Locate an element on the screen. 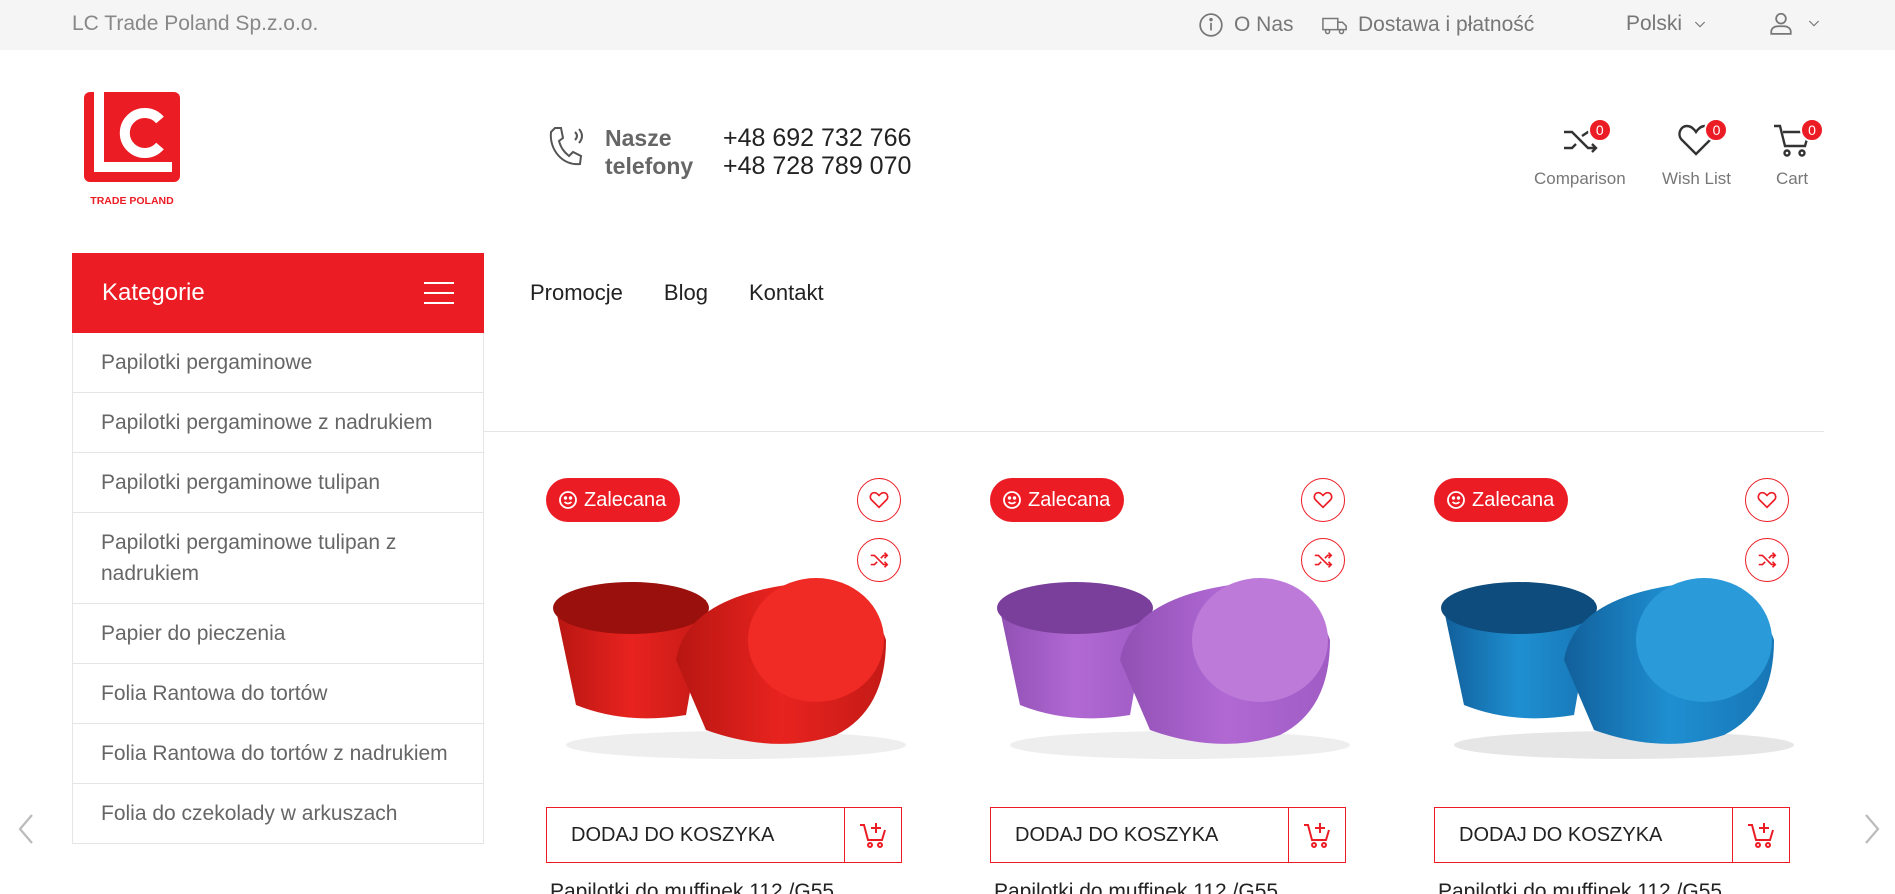 The image size is (1895, 894). company-name: LC Trade Poland Sp.z.o.o. is located at coordinates (195, 23).